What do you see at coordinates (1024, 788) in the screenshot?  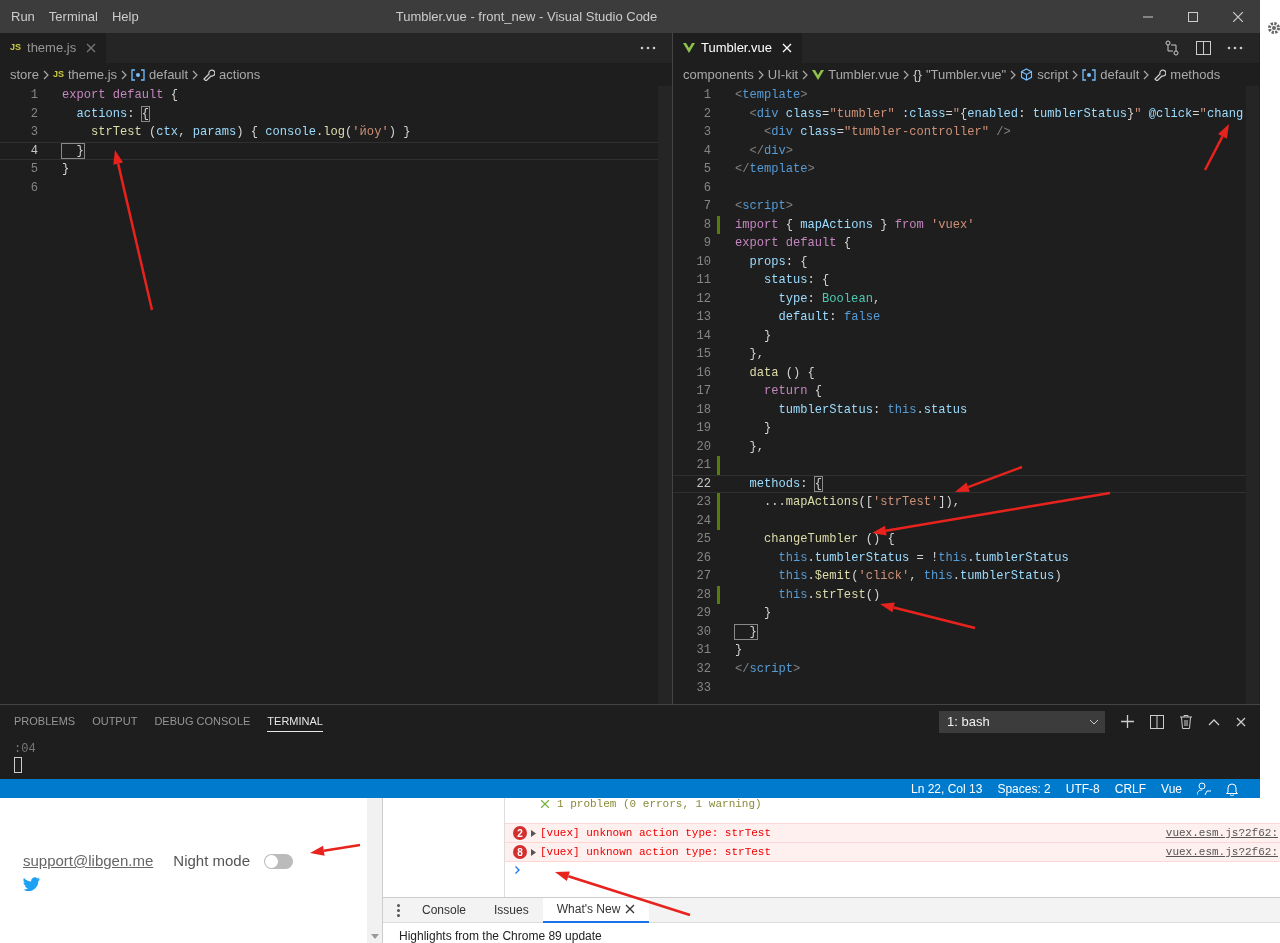 I see `status-item: Spaces: 2` at bounding box center [1024, 788].